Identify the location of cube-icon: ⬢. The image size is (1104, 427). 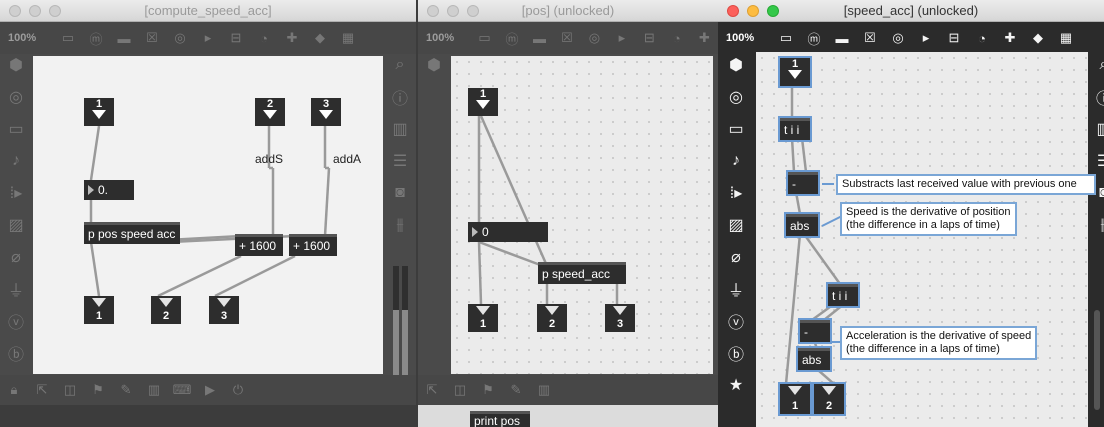
(736, 65).